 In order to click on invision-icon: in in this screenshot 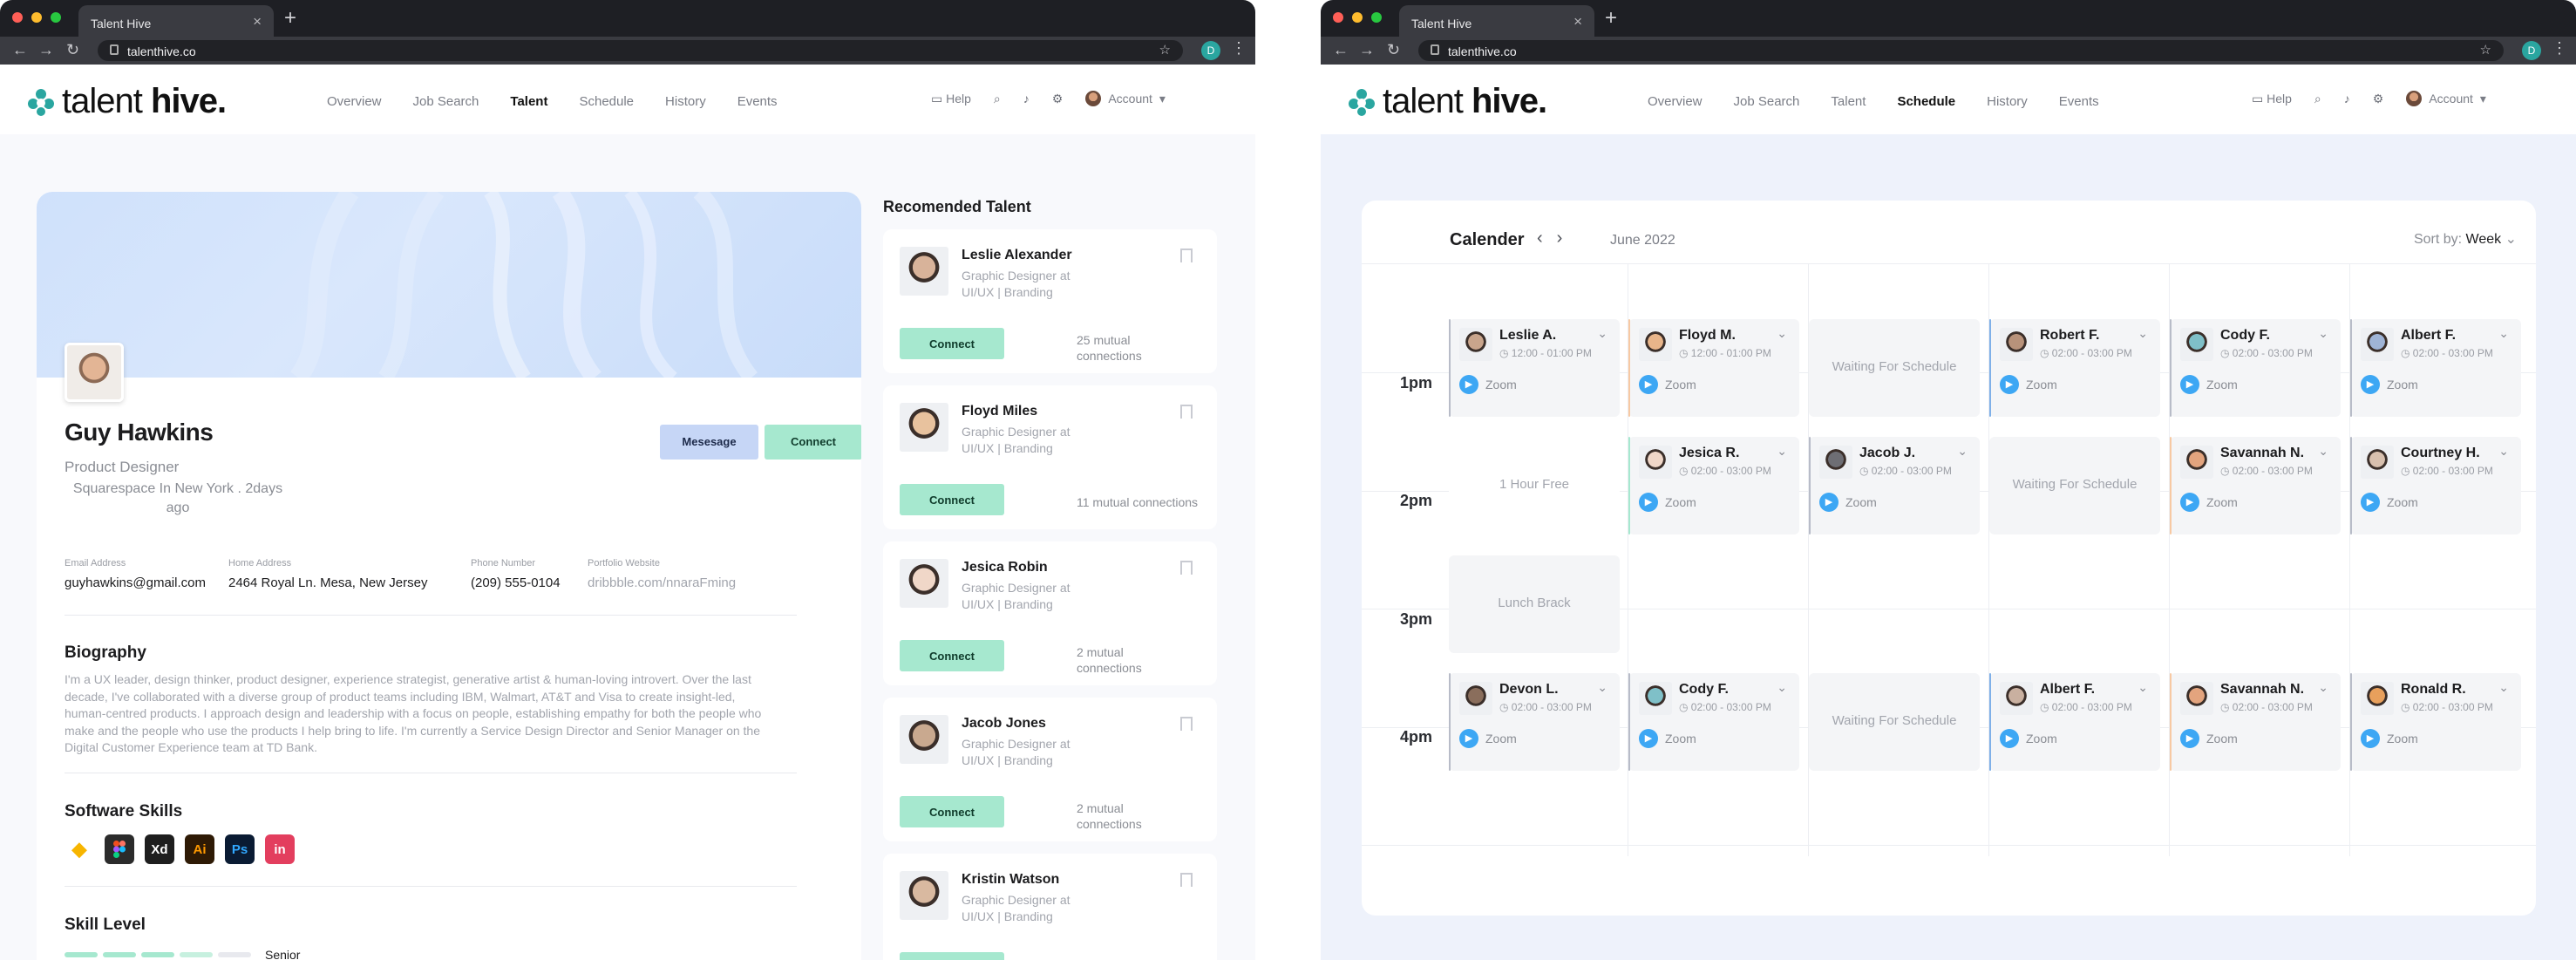, I will do `click(280, 849)`.